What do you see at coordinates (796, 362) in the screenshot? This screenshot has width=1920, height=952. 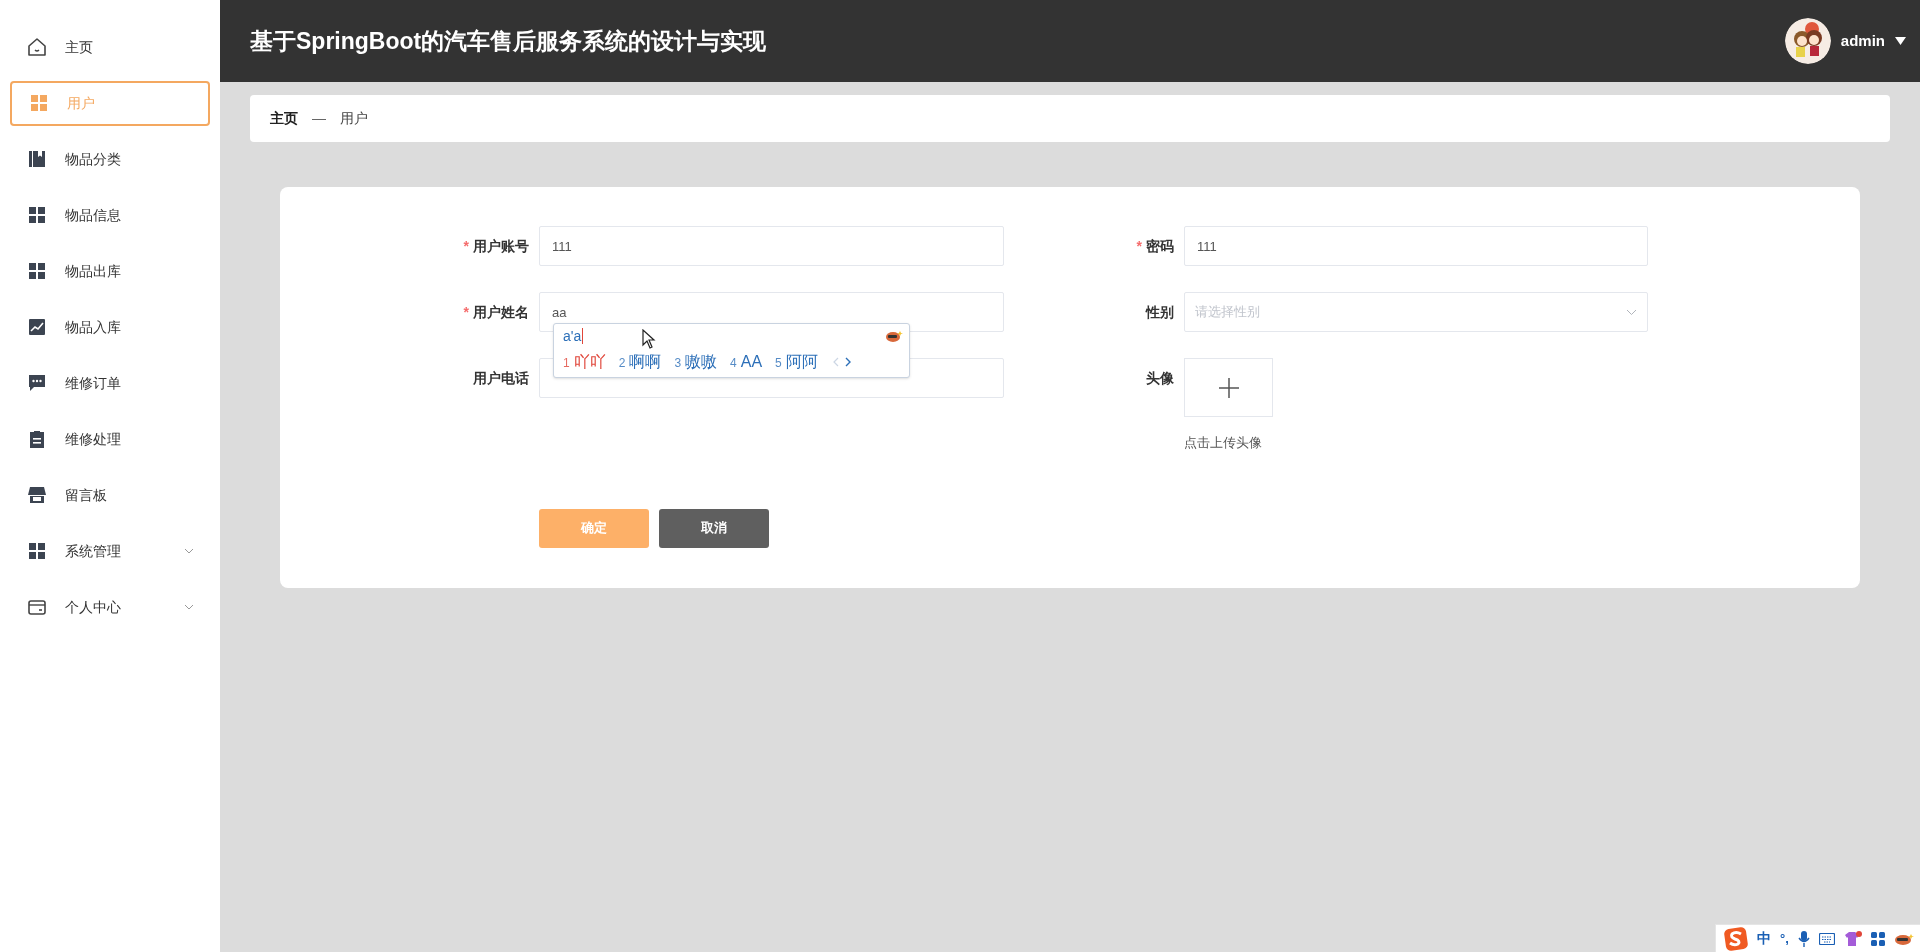 I see `ime-candidate: 5 阿阿` at bounding box center [796, 362].